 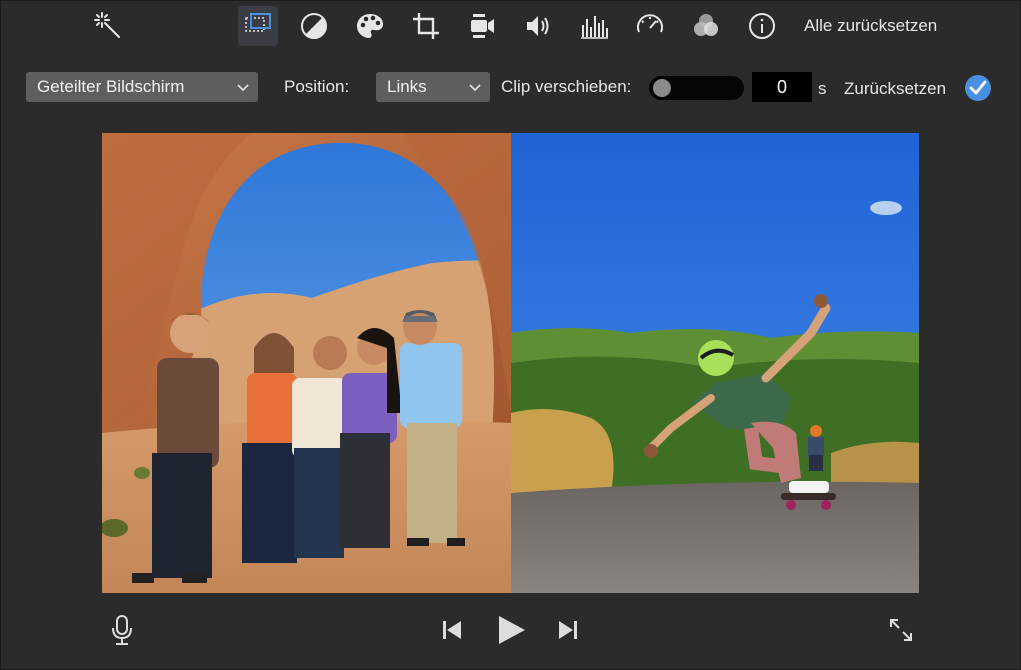 I want to click on color-balance-icon, so click(x=314, y=26).